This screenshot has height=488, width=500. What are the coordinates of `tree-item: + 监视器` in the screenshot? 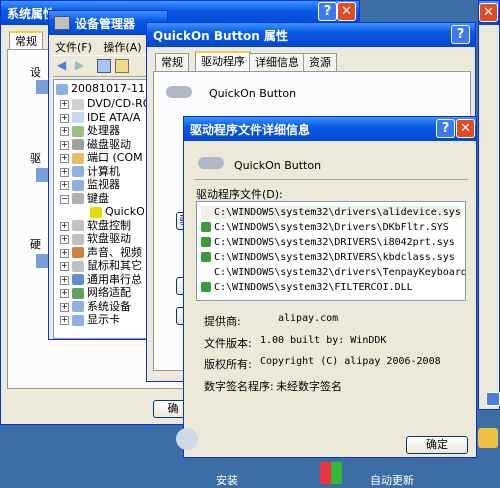 It's located at (90, 185).